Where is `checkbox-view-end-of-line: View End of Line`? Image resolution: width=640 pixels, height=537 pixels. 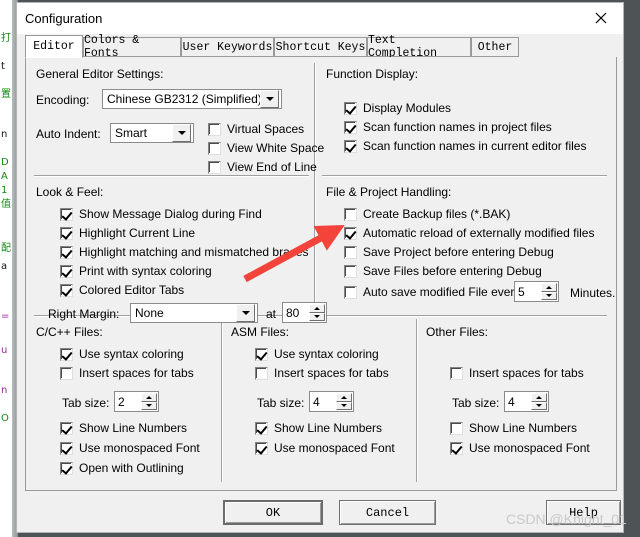
checkbox-view-end-of-line: View End of Line is located at coordinates (262, 167).